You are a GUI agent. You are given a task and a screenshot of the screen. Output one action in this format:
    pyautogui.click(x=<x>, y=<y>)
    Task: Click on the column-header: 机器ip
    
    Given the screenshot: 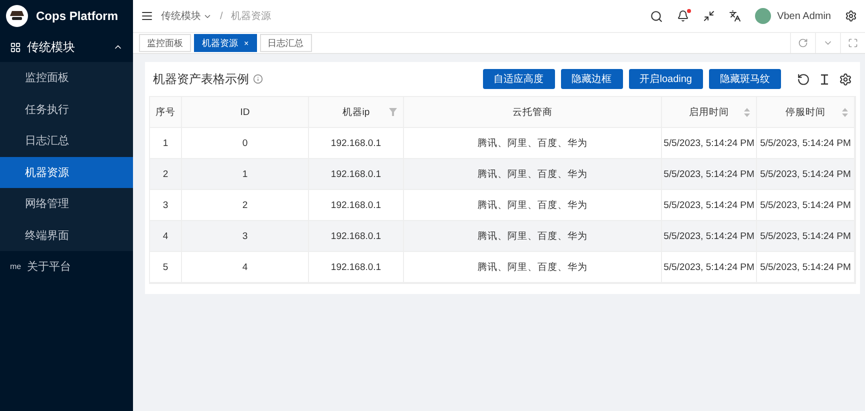 What is the action you would take?
    pyautogui.click(x=356, y=112)
    